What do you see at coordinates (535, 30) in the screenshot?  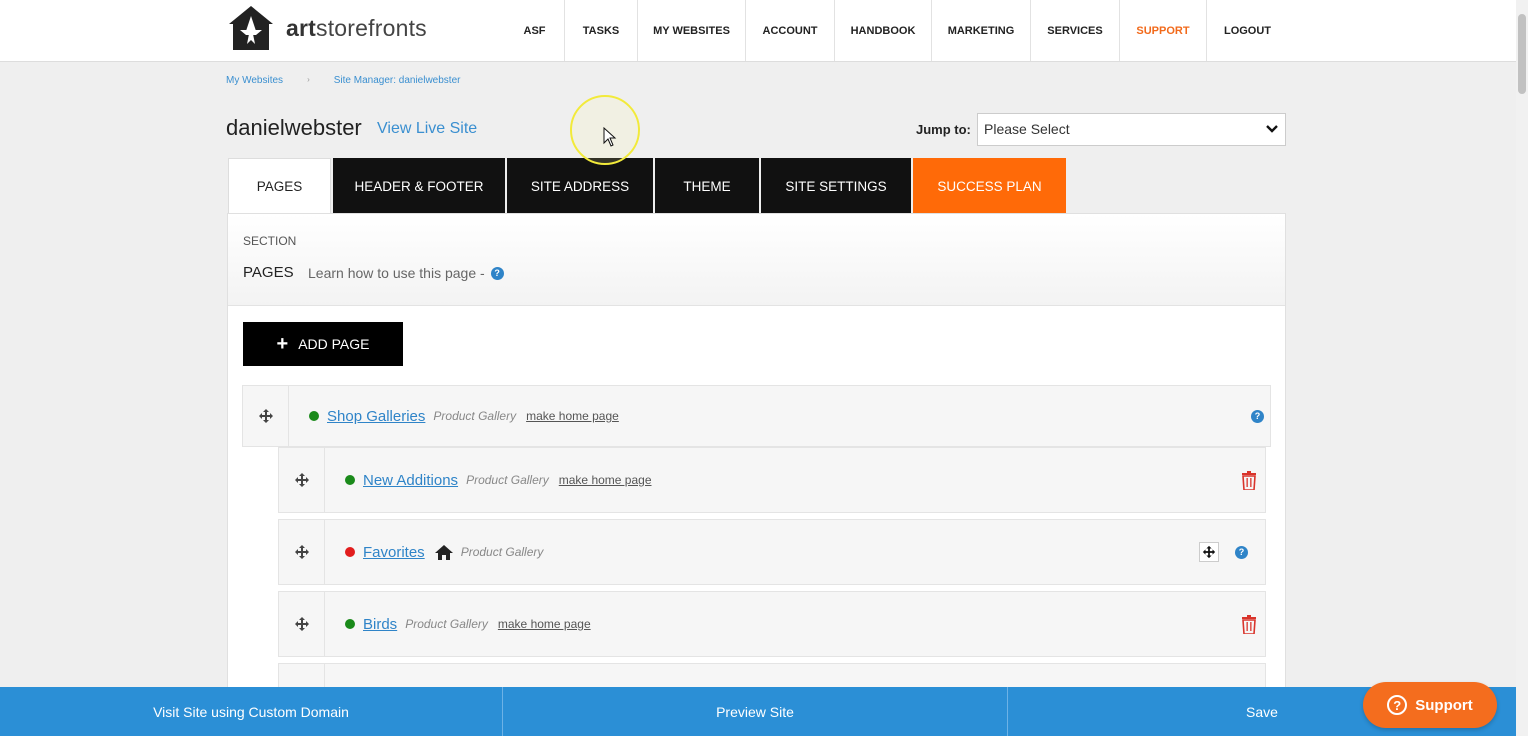 I see `nav-asf: ASF` at bounding box center [535, 30].